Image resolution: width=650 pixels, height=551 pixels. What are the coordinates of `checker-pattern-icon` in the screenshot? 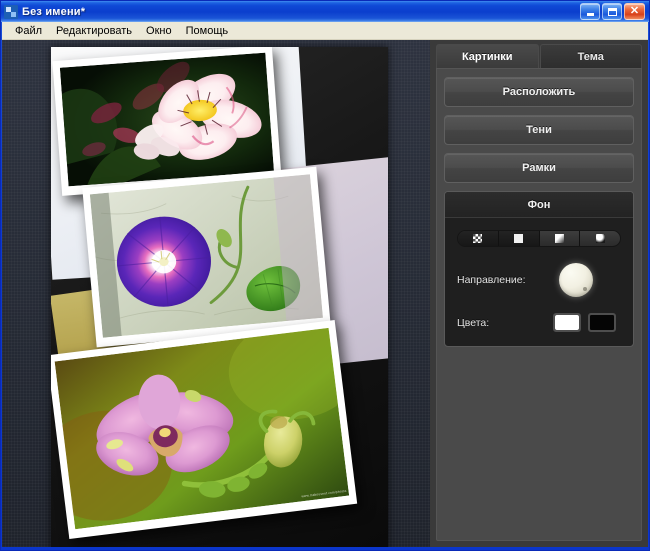 It's located at (478, 238).